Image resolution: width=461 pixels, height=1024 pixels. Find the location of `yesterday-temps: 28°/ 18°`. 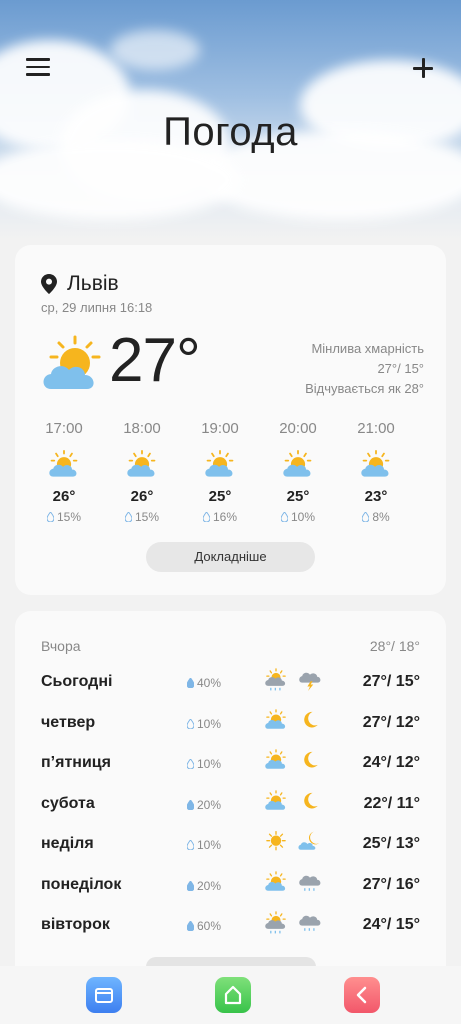

yesterday-temps: 28°/ 18° is located at coordinates (394, 646).